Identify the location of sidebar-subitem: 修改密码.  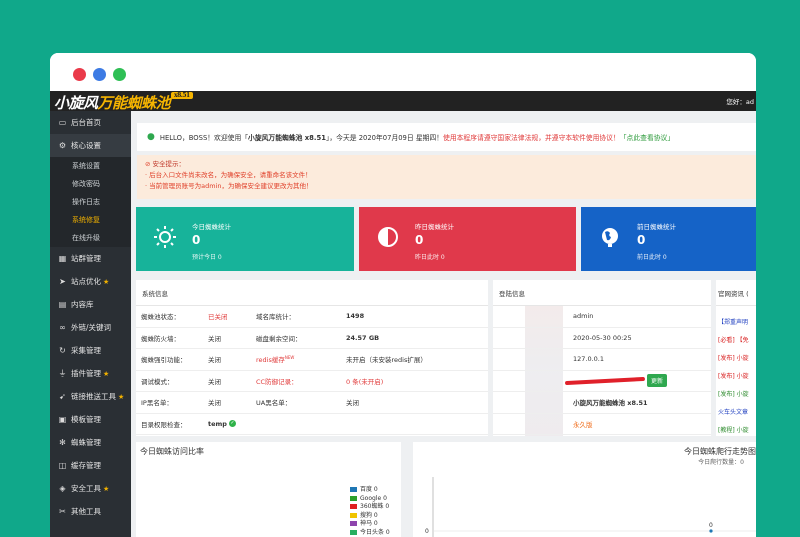
(90, 184).